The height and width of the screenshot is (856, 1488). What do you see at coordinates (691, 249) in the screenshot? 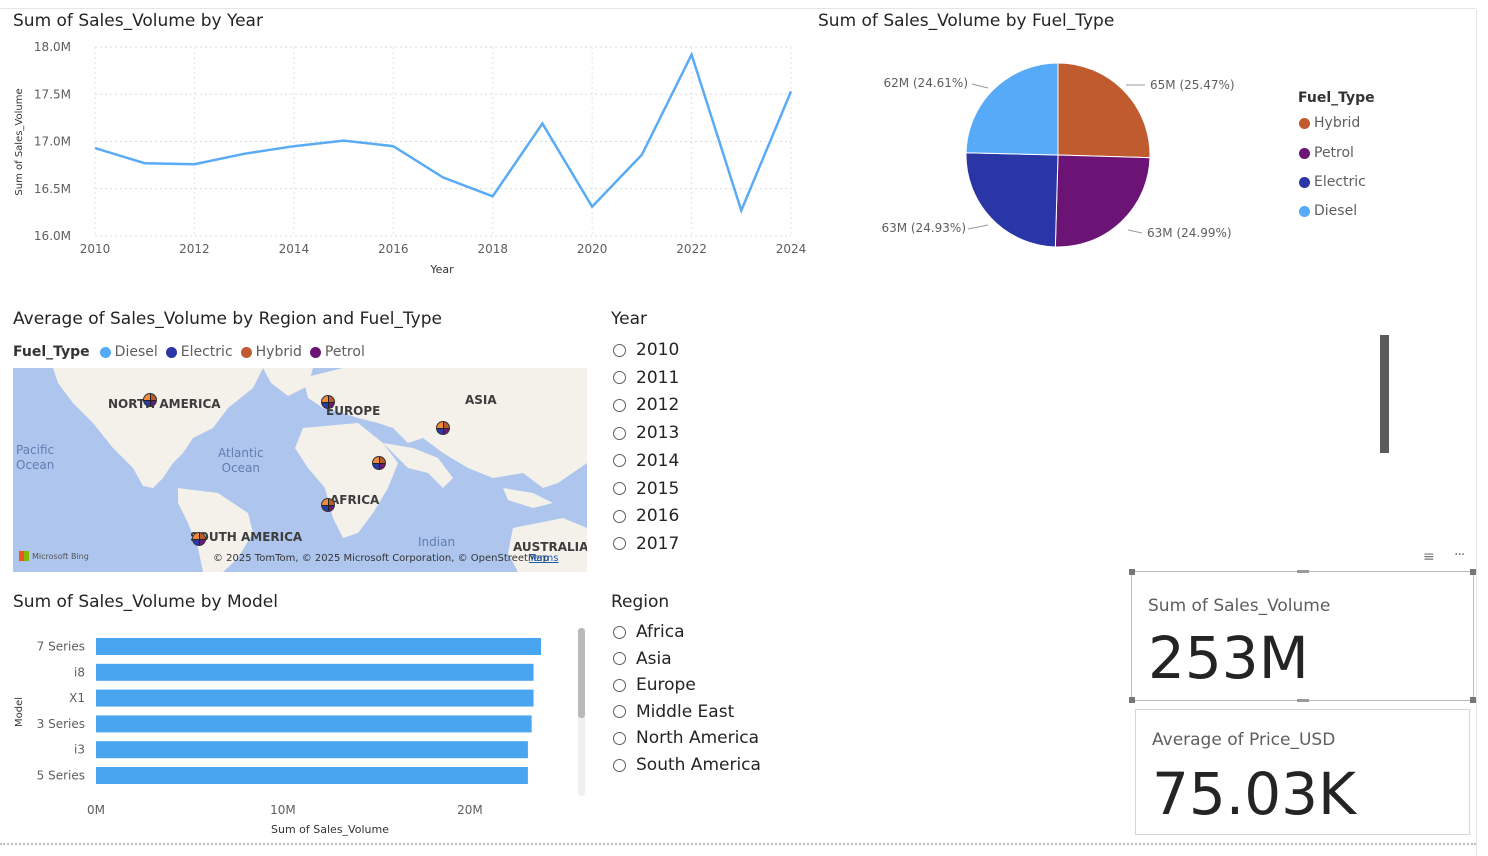
I see `line-xtick-label: 2022` at bounding box center [691, 249].